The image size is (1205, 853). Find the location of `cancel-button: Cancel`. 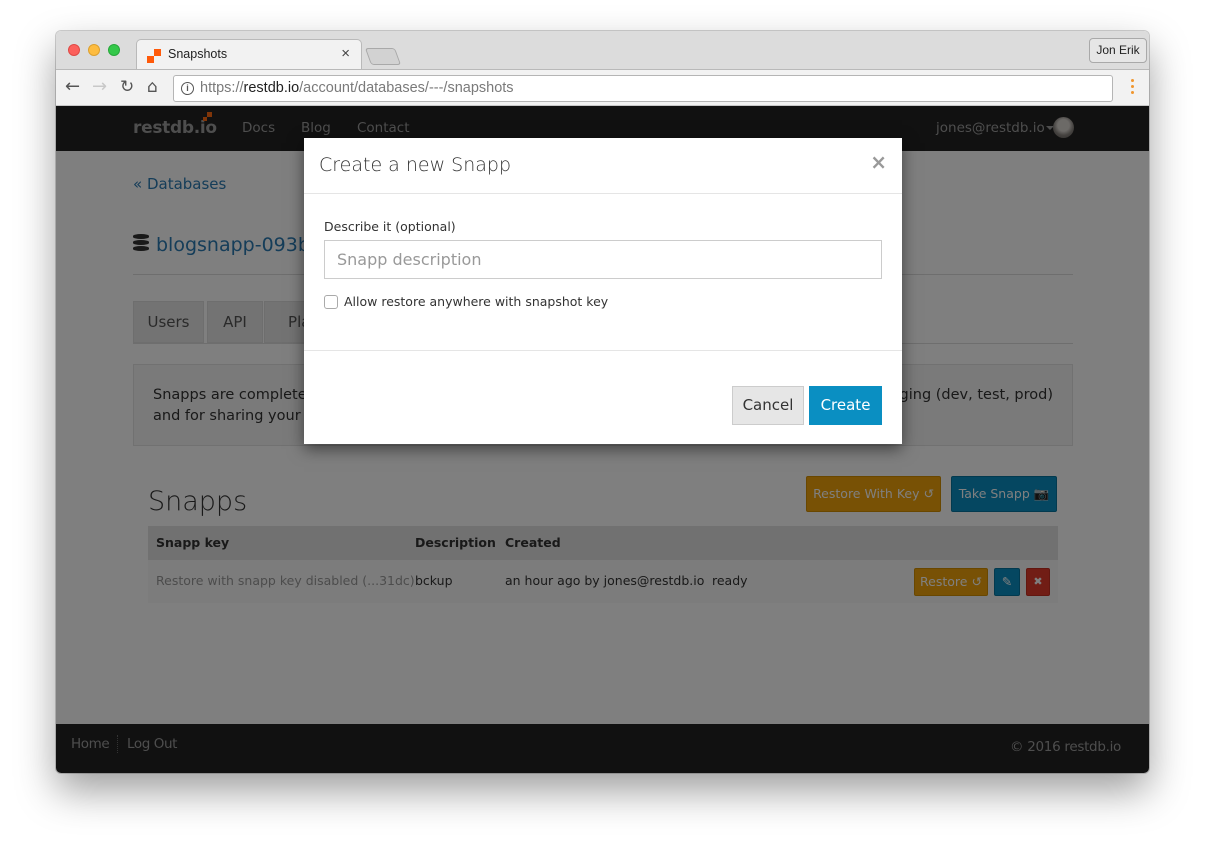

cancel-button: Cancel is located at coordinates (768, 405).